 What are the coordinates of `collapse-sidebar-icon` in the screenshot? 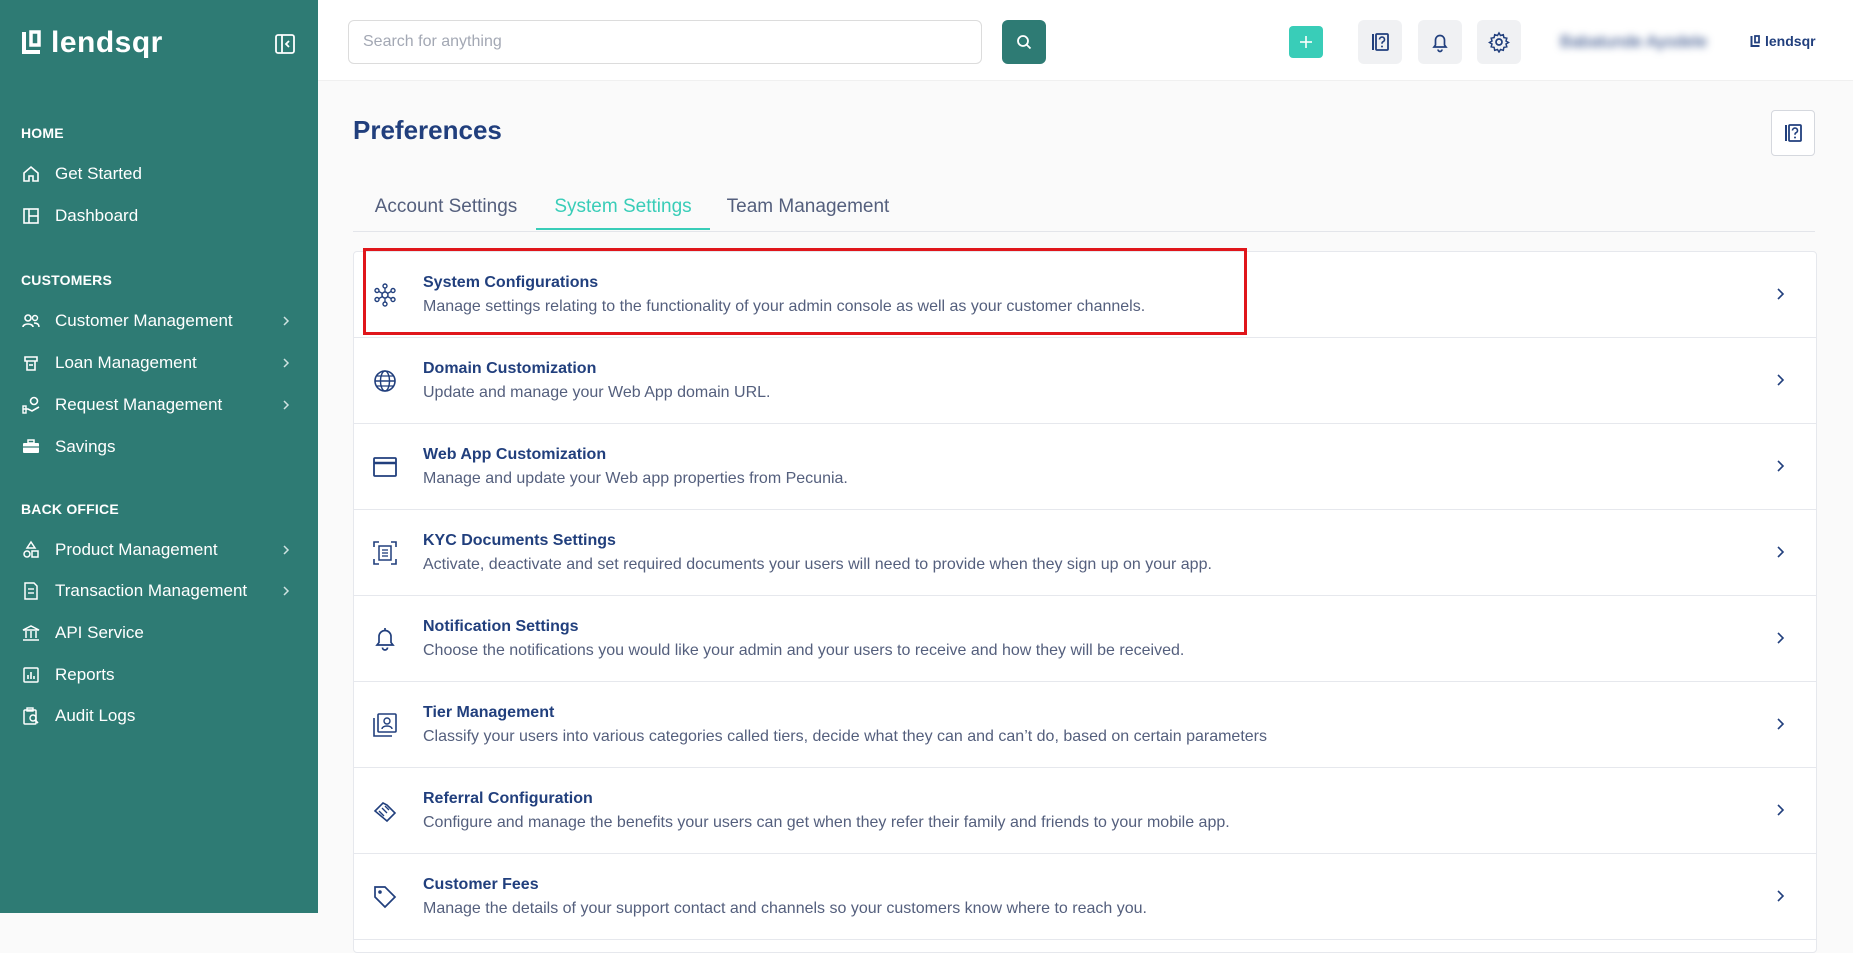 It's located at (285, 44).